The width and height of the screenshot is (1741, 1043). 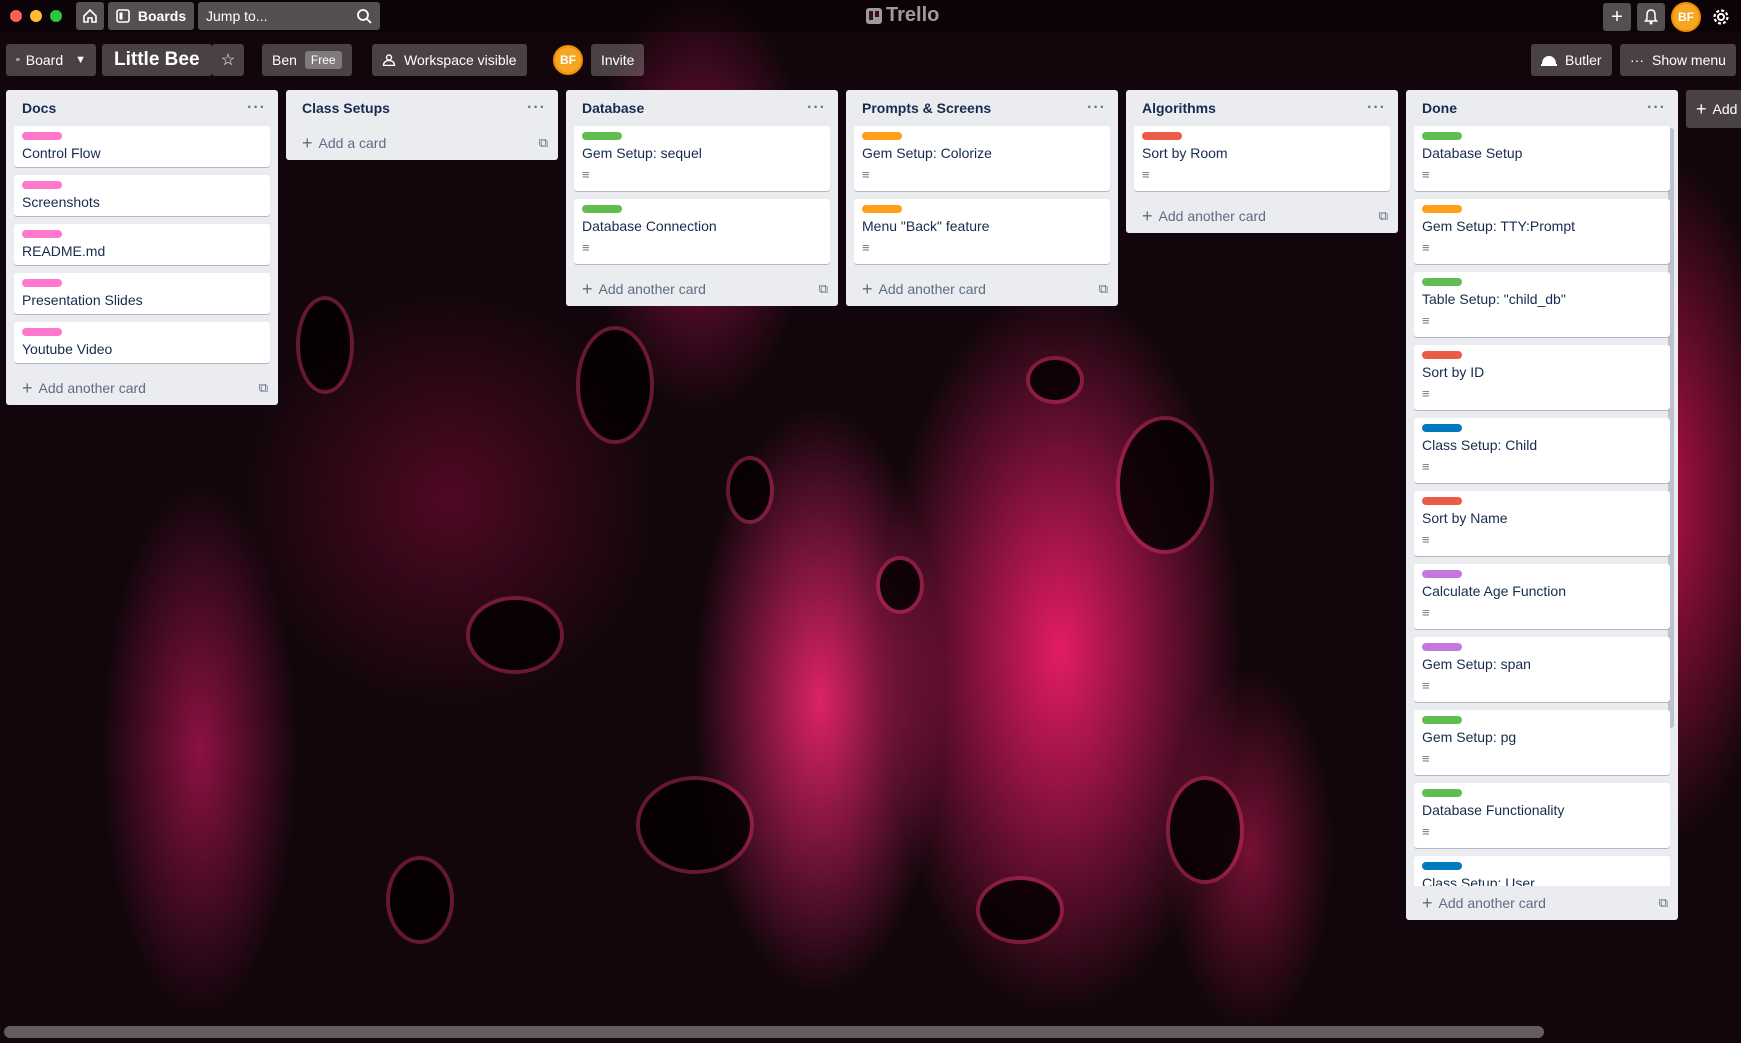 What do you see at coordinates (618, 60) in the screenshot?
I see `invite-button: Invite` at bounding box center [618, 60].